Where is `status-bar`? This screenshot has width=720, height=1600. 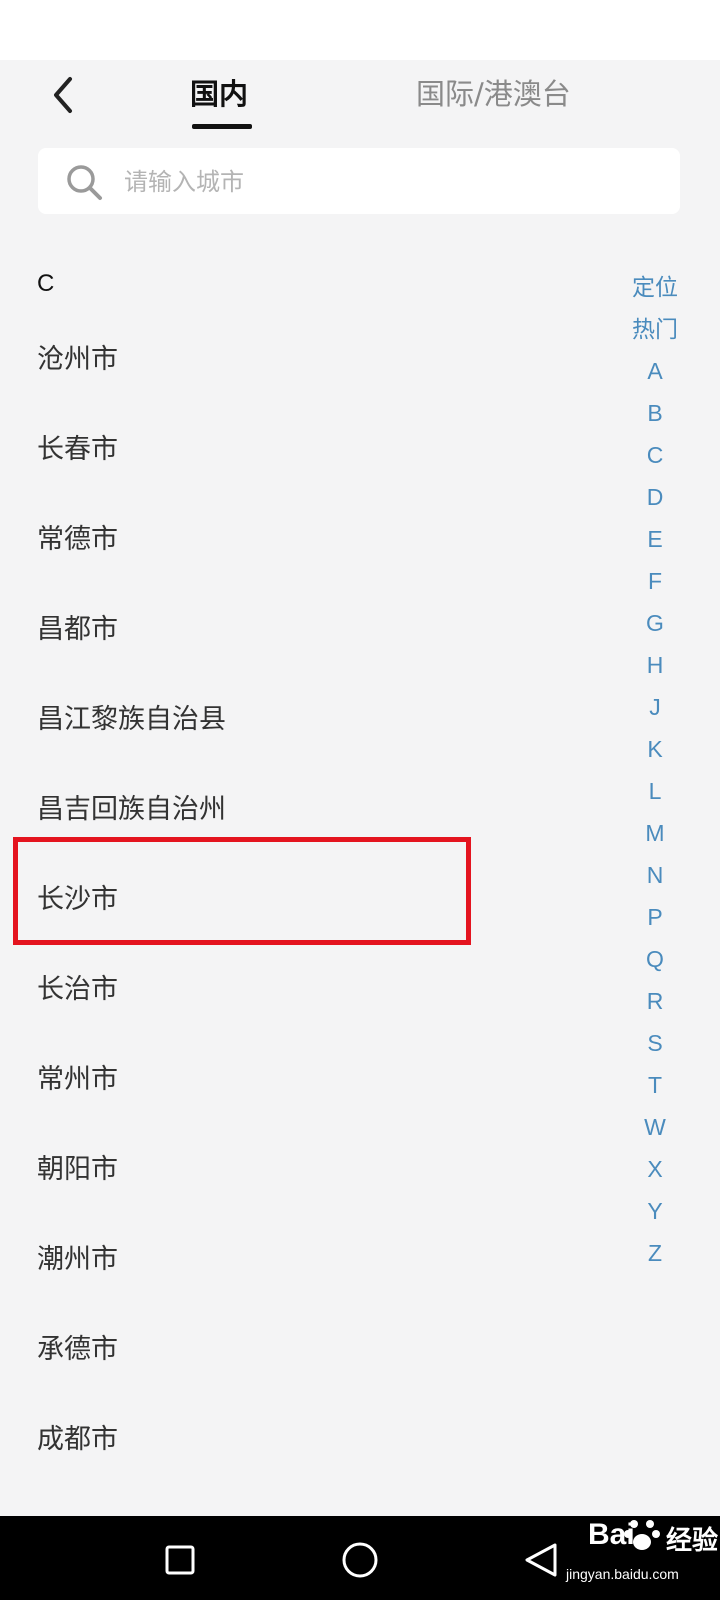 status-bar is located at coordinates (360, 30).